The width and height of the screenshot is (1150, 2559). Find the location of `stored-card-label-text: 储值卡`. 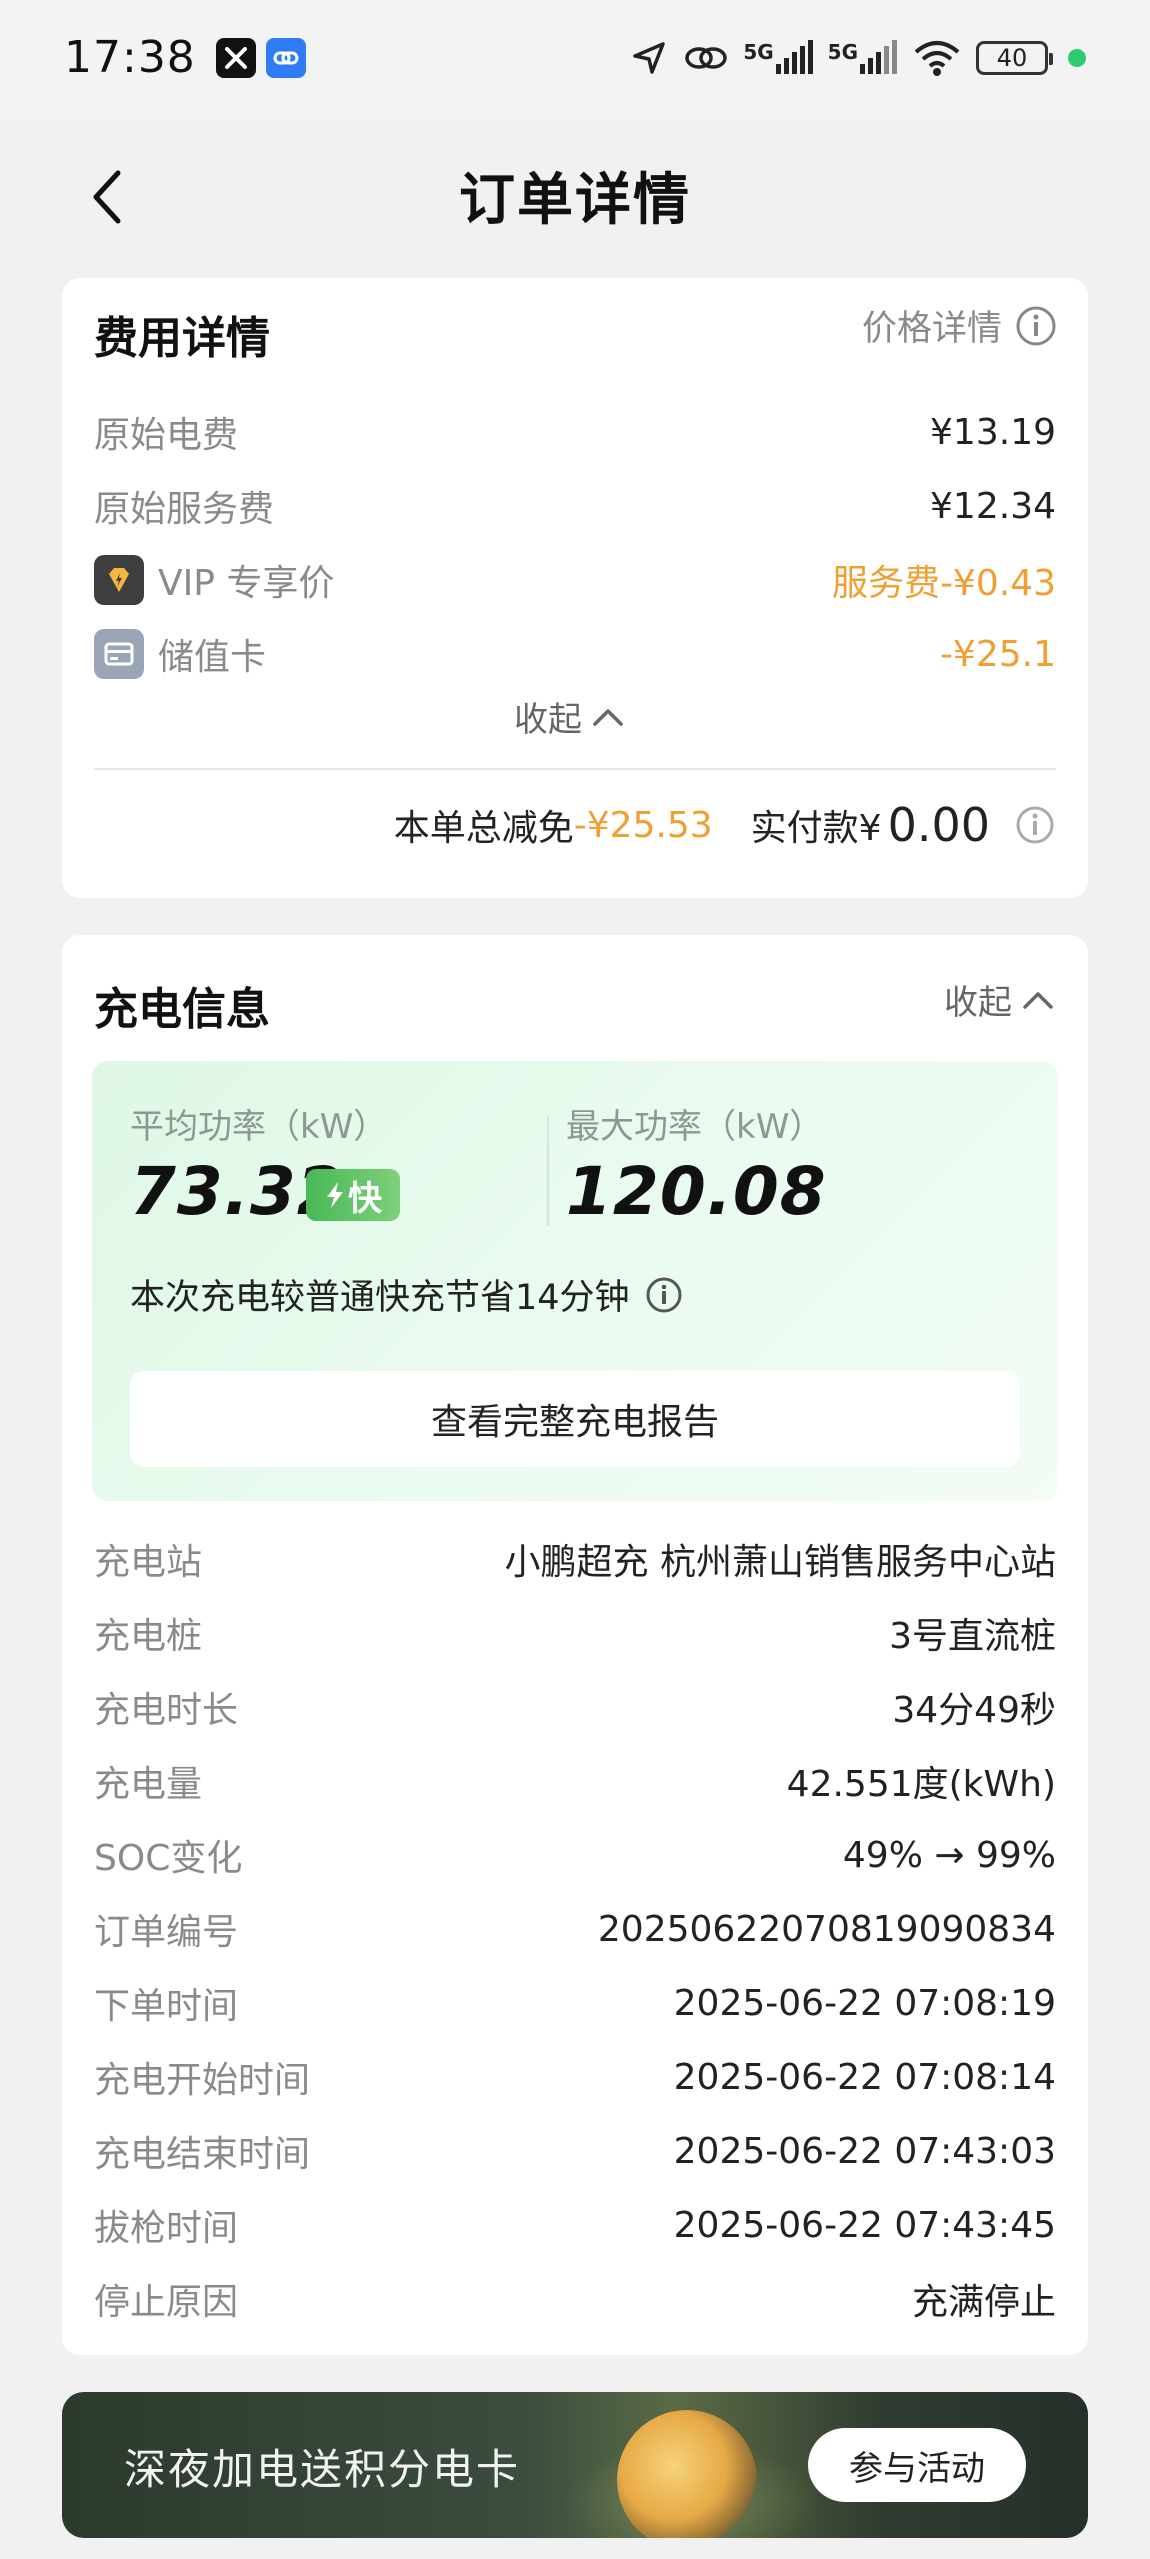

stored-card-label-text: 储值卡 is located at coordinates (212, 657).